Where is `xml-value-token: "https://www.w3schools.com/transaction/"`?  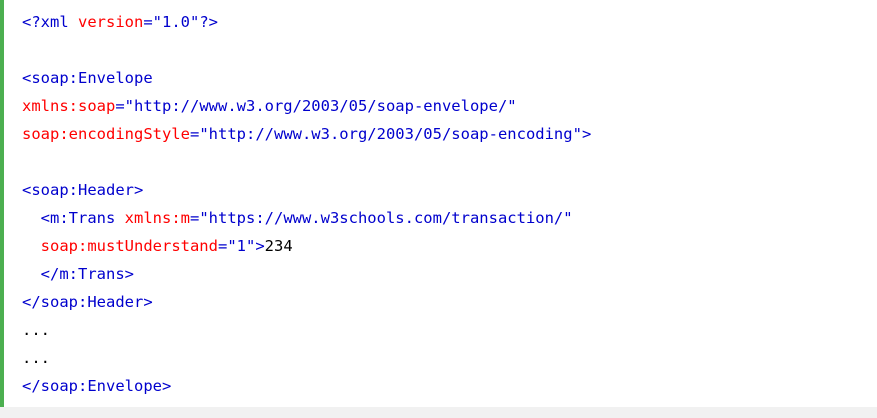 xml-value-token: "https://www.w3schools.com/transaction/" is located at coordinates (386, 218).